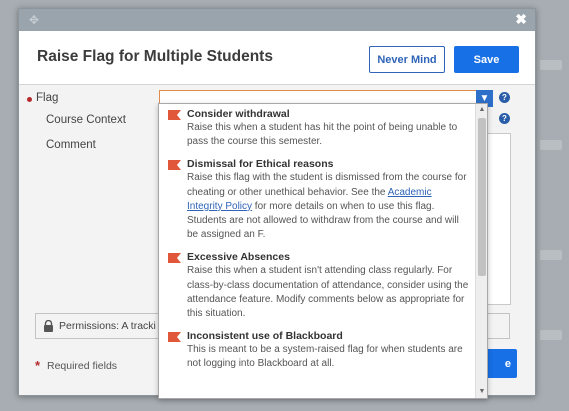  What do you see at coordinates (86, 120) in the screenshot?
I see `course-context-label: Course Context` at bounding box center [86, 120].